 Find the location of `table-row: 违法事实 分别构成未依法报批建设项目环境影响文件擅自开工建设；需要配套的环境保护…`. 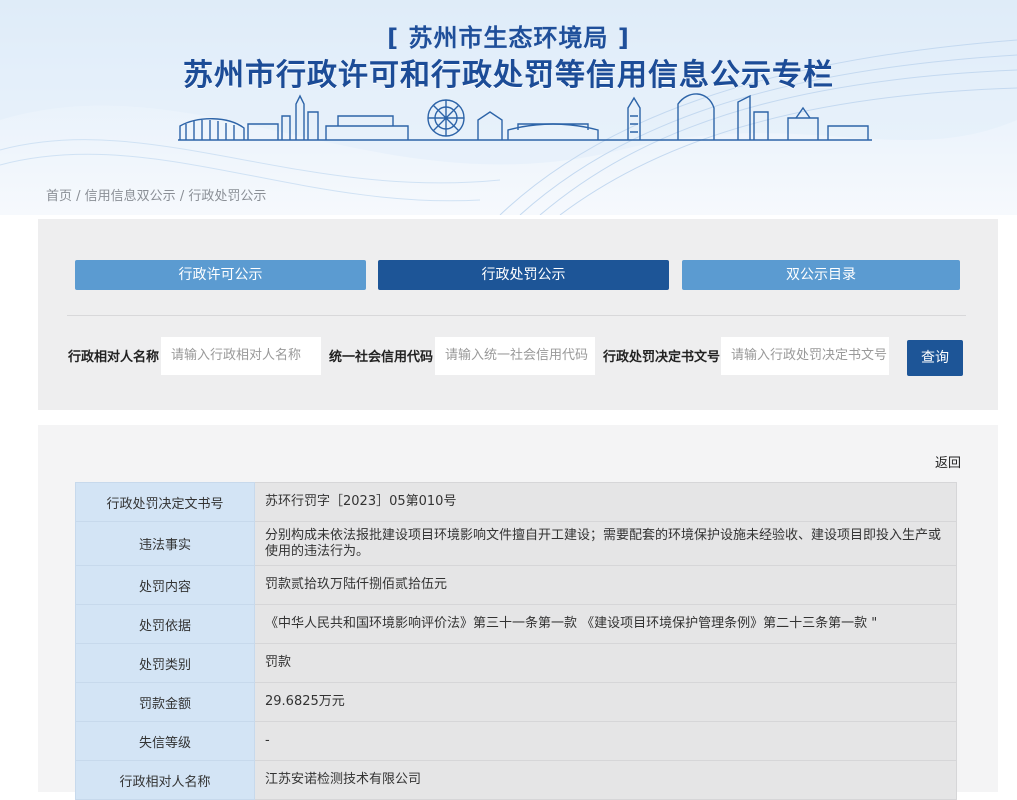

table-row: 违法事实 分别构成未依法报批建设项目环境影响文件擅自开工建设；需要配套的环境保护… is located at coordinates (516, 543).